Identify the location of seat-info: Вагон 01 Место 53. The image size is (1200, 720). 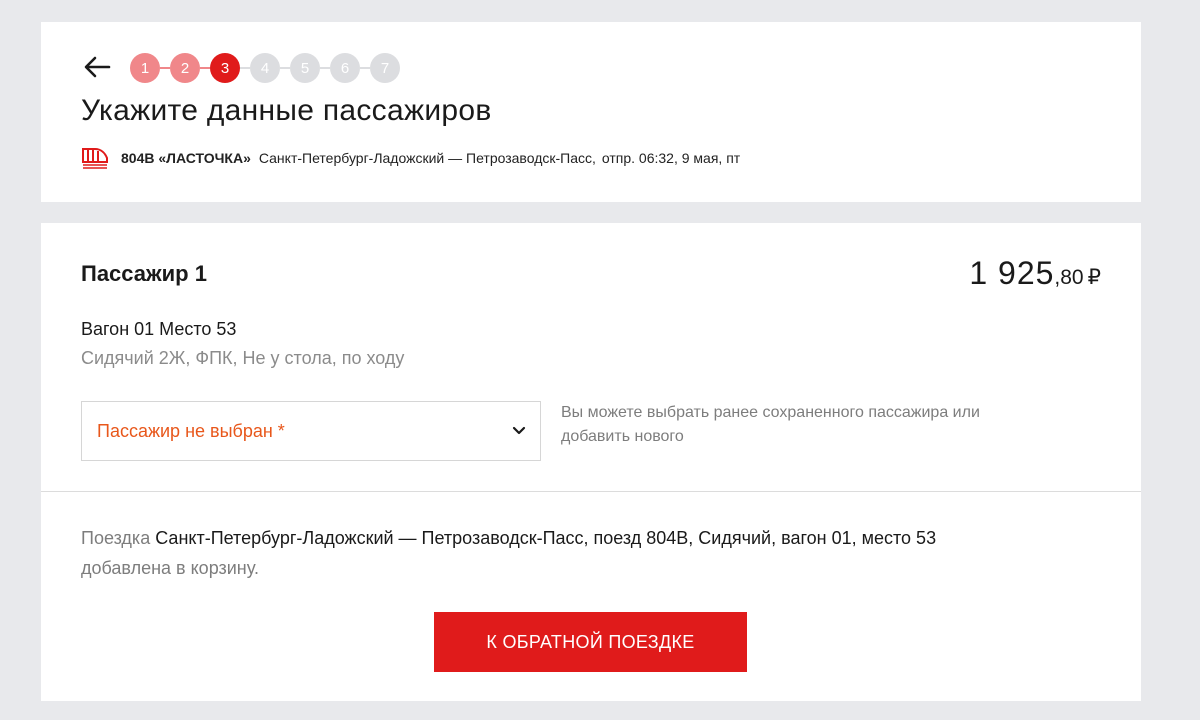
(159, 329).